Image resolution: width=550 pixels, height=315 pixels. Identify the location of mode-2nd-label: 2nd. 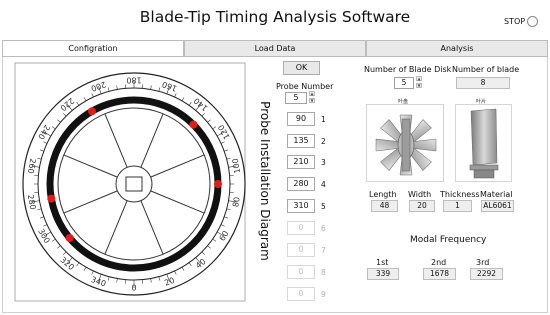
(439, 262).